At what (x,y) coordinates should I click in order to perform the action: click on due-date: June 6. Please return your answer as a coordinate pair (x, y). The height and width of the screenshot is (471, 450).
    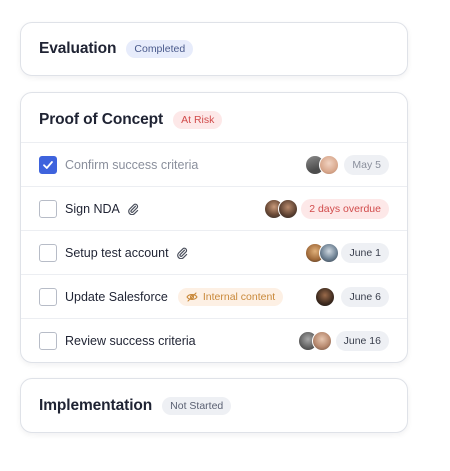
    Looking at the image, I should click on (365, 296).